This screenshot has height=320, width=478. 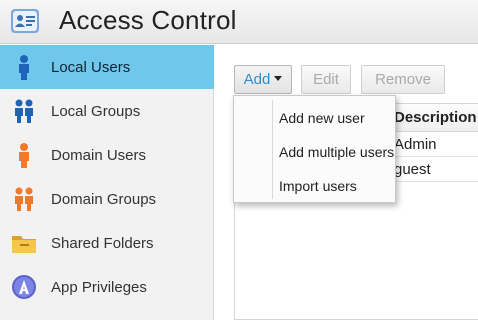 I want to click on sidebar-item-label: Local Groups, so click(x=96, y=111).